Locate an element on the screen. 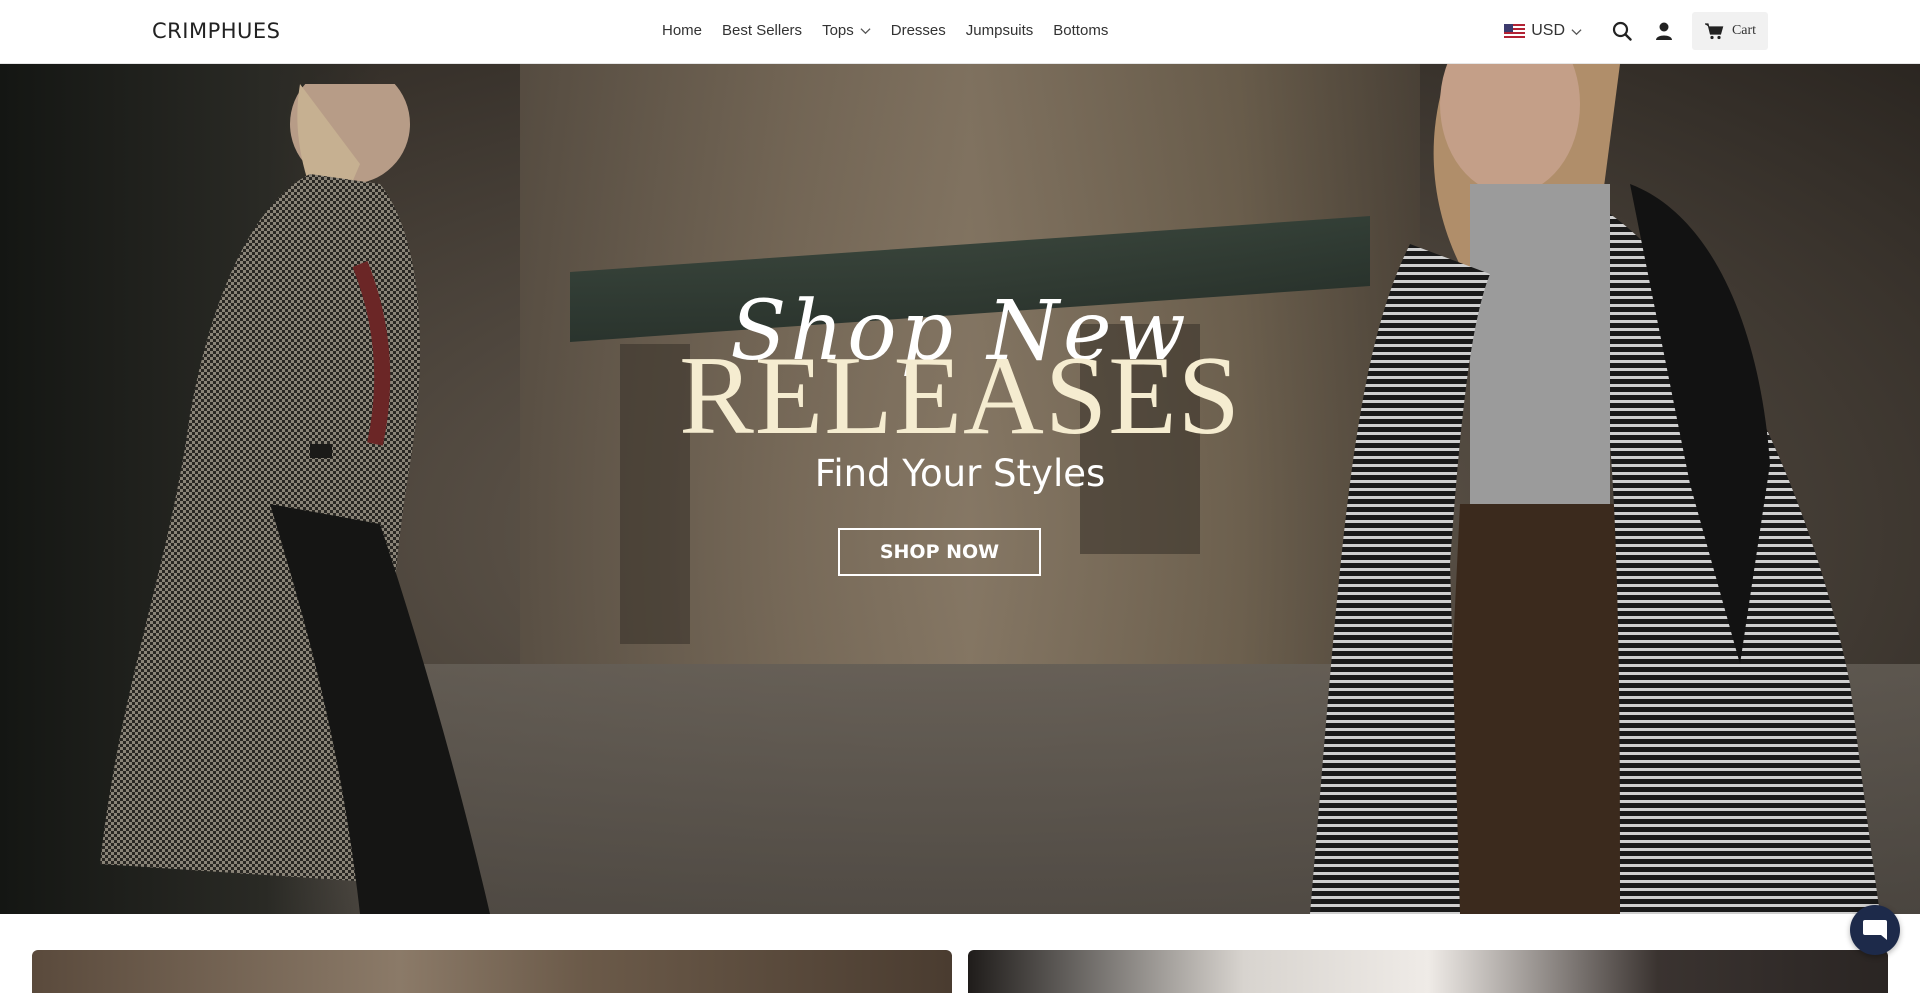 The image size is (1920, 993). account-button is located at coordinates (1664, 31).